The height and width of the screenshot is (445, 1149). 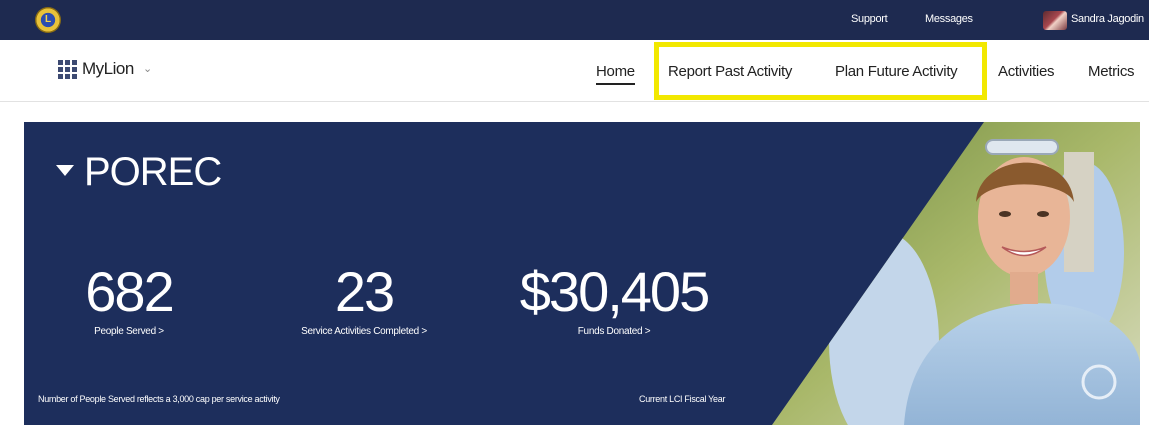 I want to click on stat-service-activities: 23 Service Activities Completed >, so click(x=364, y=299).